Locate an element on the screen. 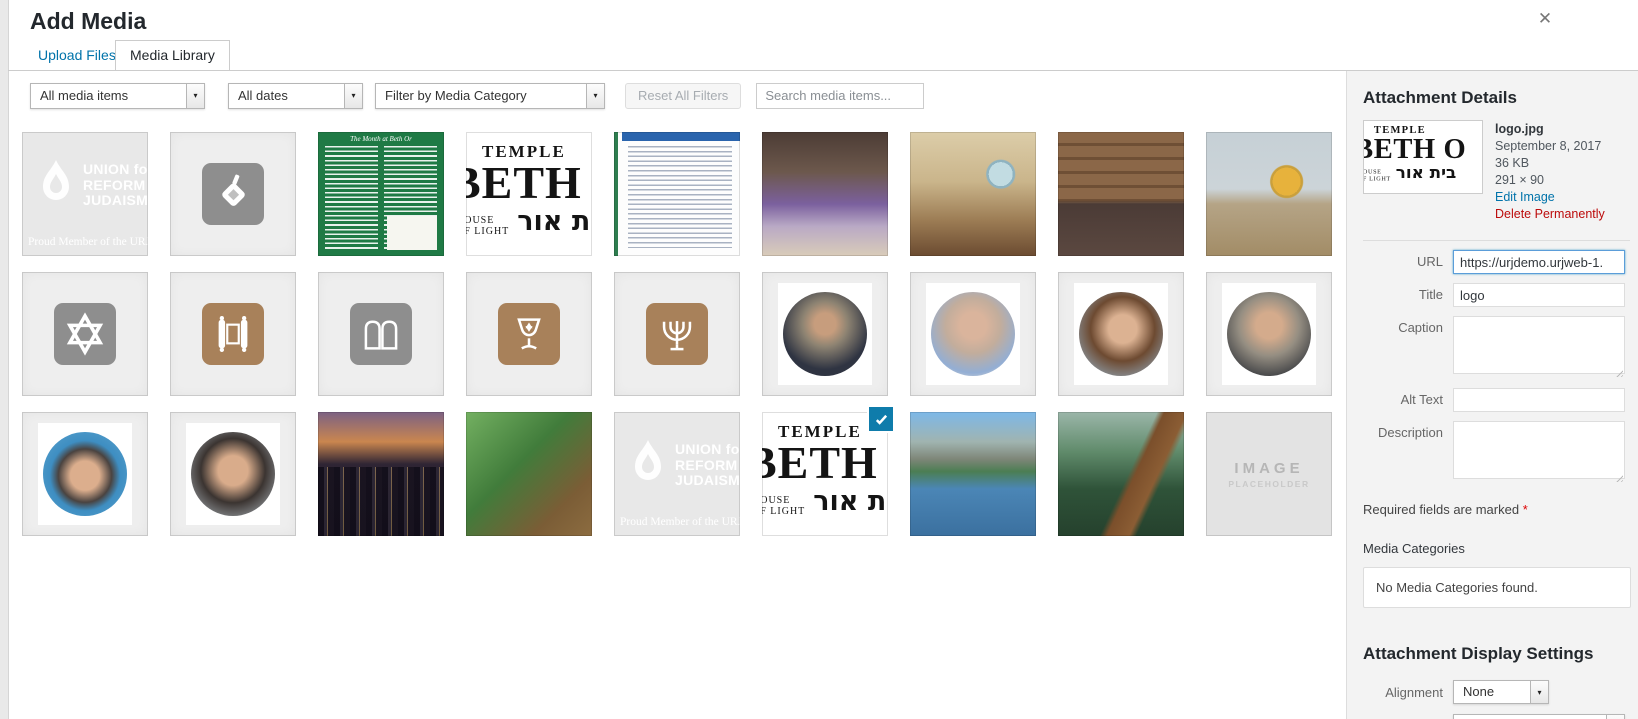 This screenshot has height=719, width=1638. media-item-star-of-david is located at coordinates (85, 334).